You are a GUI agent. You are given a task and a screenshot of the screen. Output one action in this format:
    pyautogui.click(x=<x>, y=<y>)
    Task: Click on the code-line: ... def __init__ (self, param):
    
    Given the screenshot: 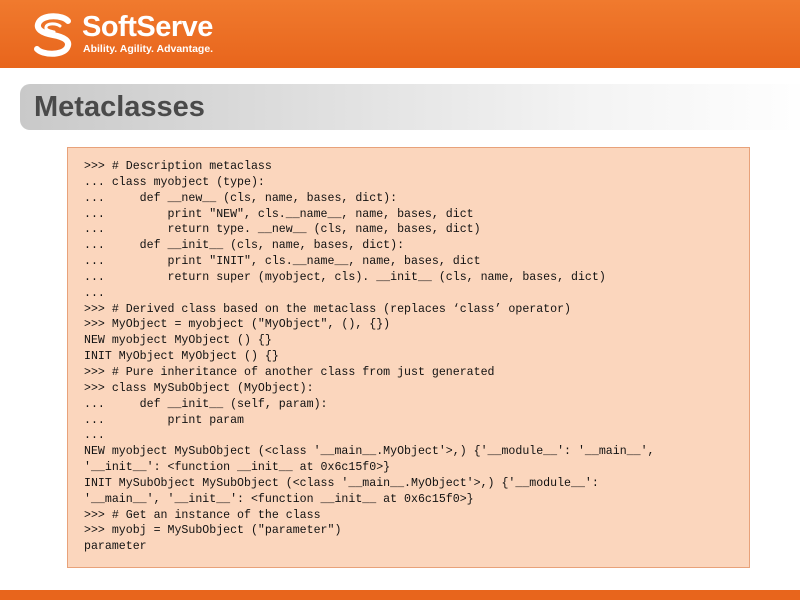 What is the action you would take?
    pyautogui.click(x=206, y=404)
    